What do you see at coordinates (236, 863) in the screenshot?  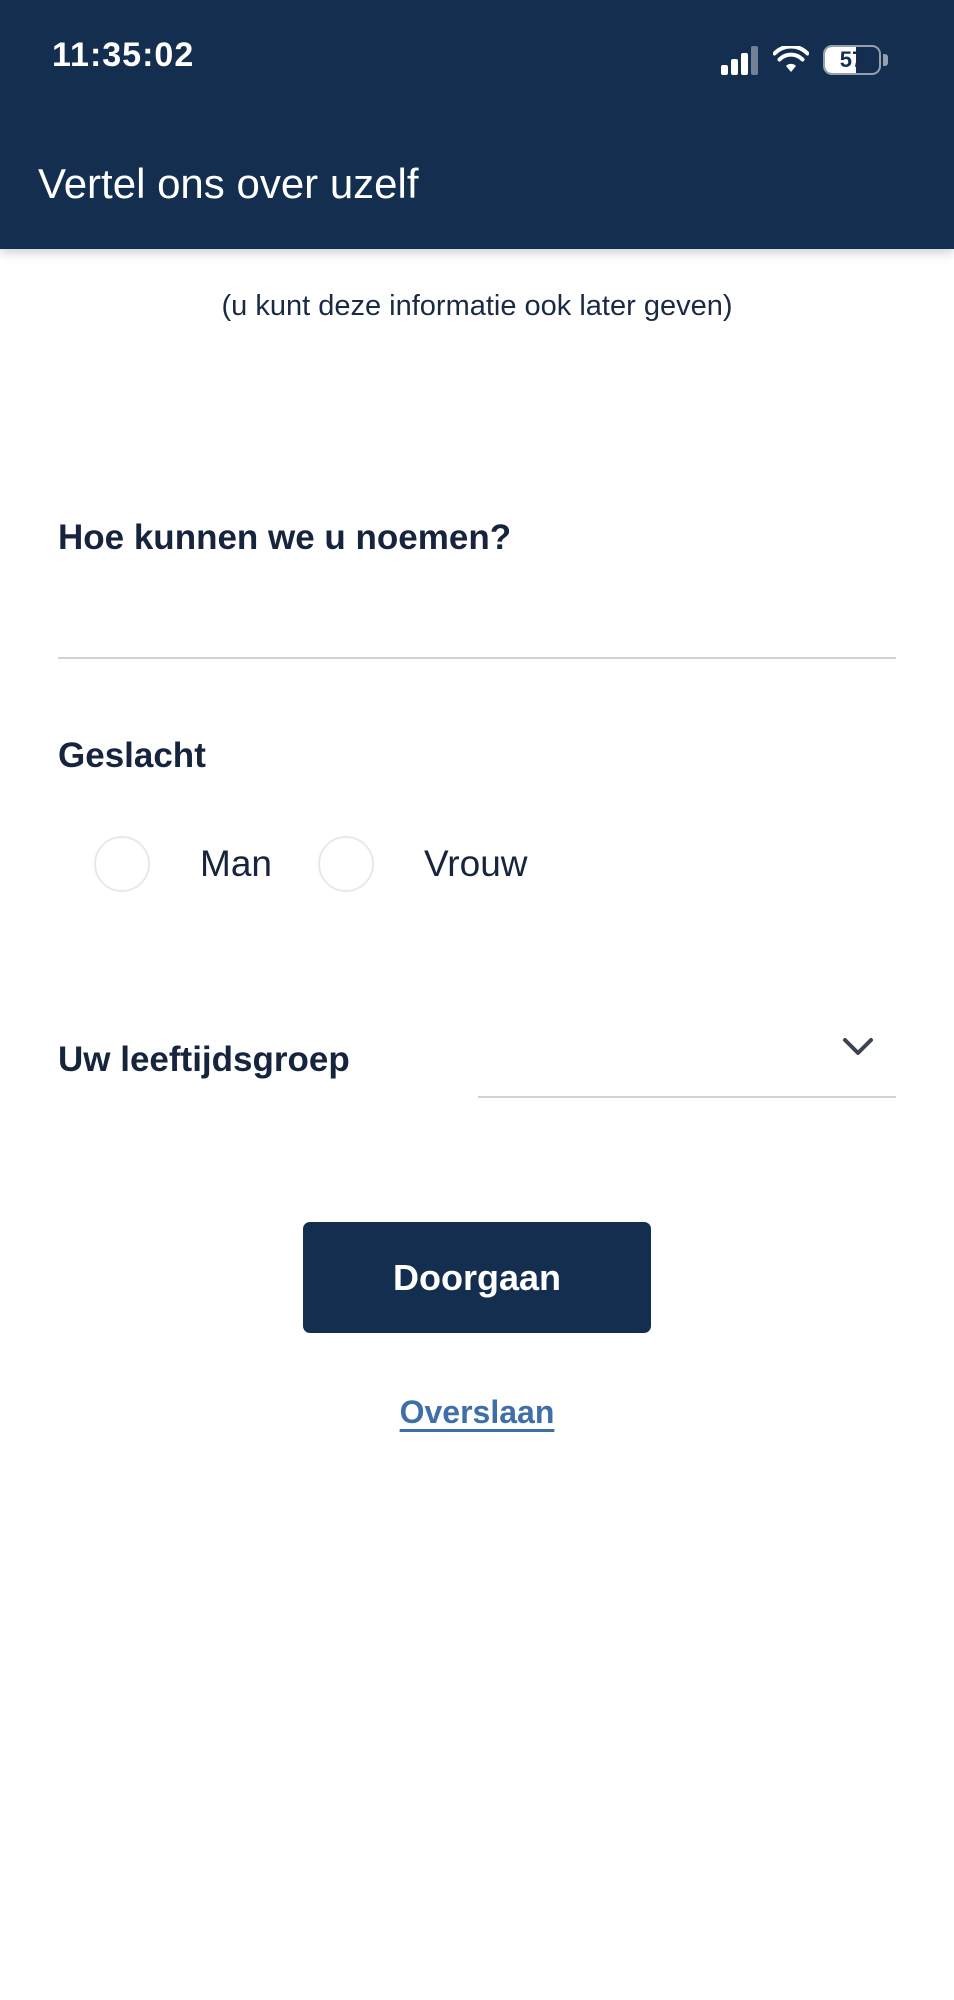 I see `gender-option-label: Man` at bounding box center [236, 863].